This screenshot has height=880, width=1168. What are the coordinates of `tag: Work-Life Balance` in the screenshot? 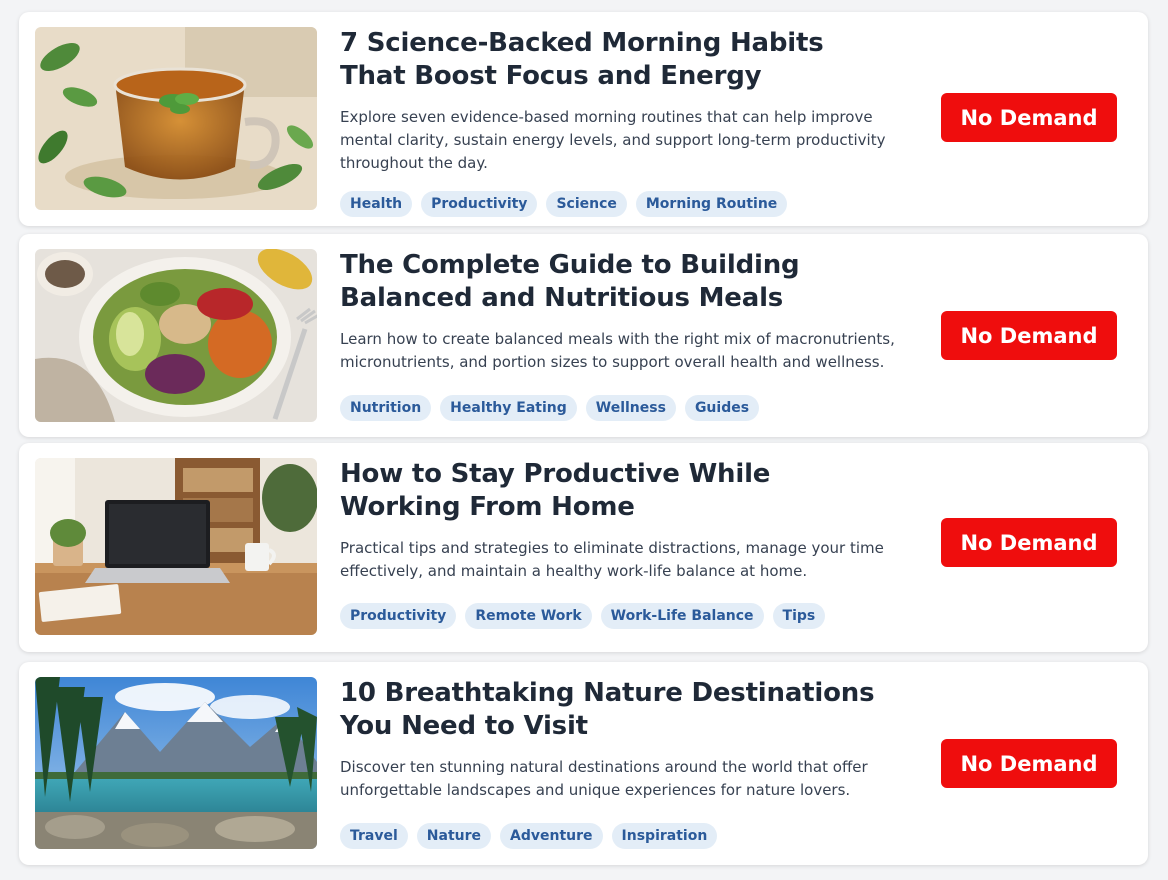 It's located at (682, 616).